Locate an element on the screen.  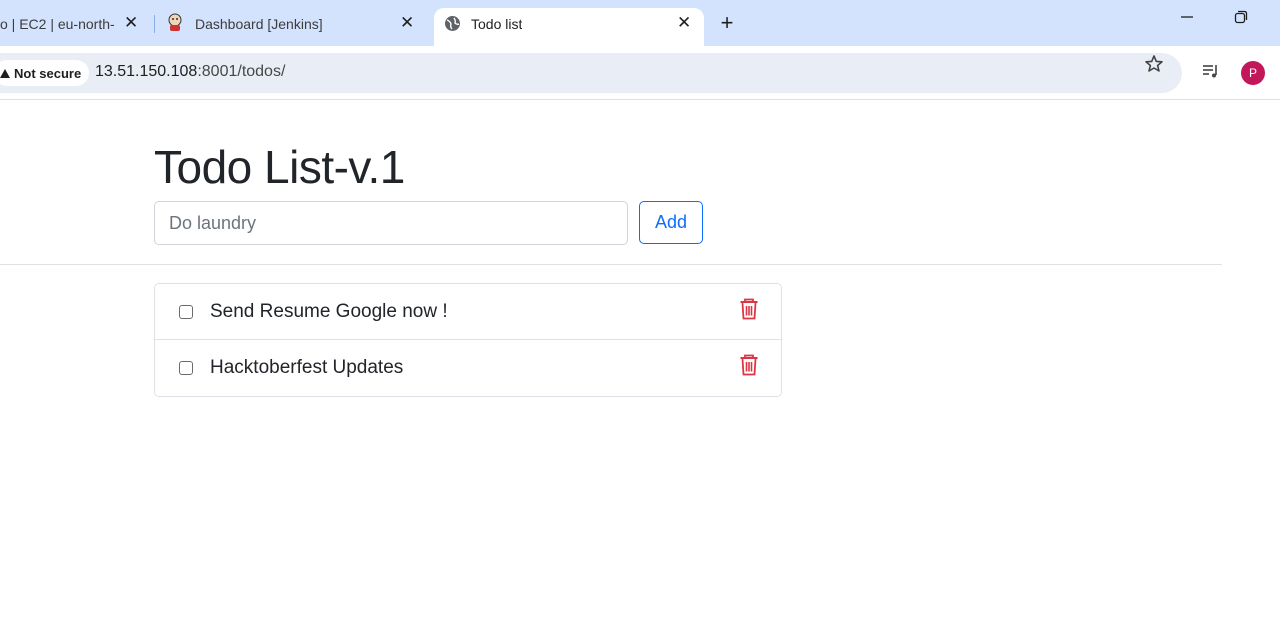
tab-ec2: o | EC2 | eu-north- ✕ is located at coordinates (75, 27).